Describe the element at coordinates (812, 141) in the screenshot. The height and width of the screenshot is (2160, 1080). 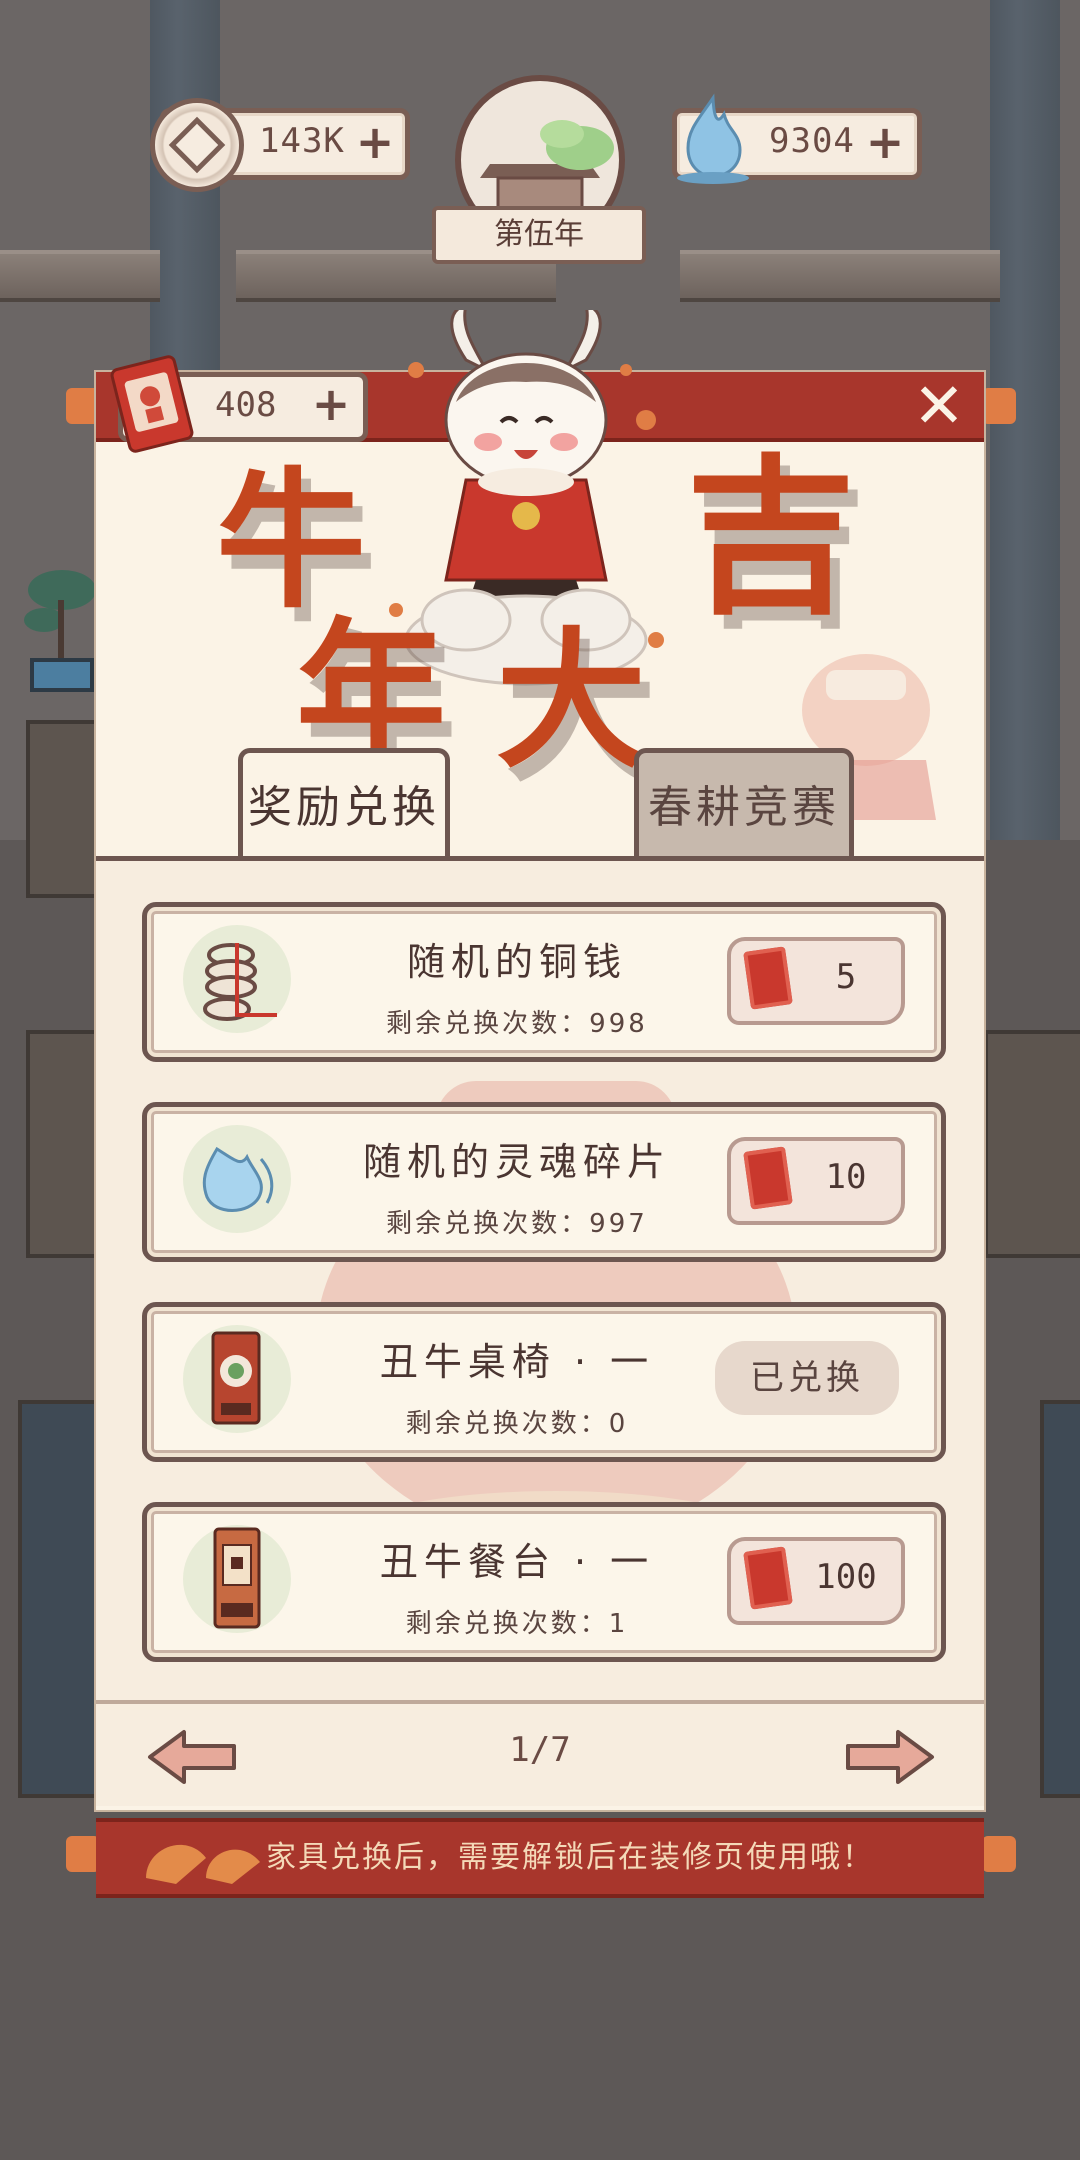
I see `soul-counter-value: 9304` at that location.